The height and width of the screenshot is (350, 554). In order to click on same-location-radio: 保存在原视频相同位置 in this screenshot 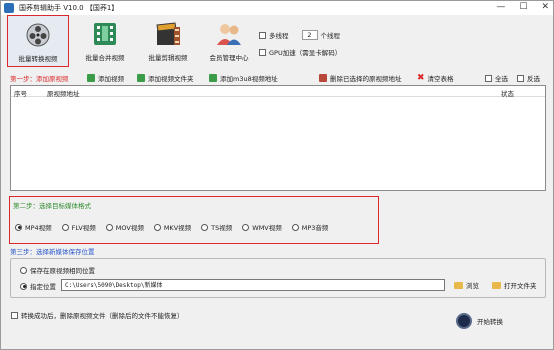, I will do `click(57, 270)`.